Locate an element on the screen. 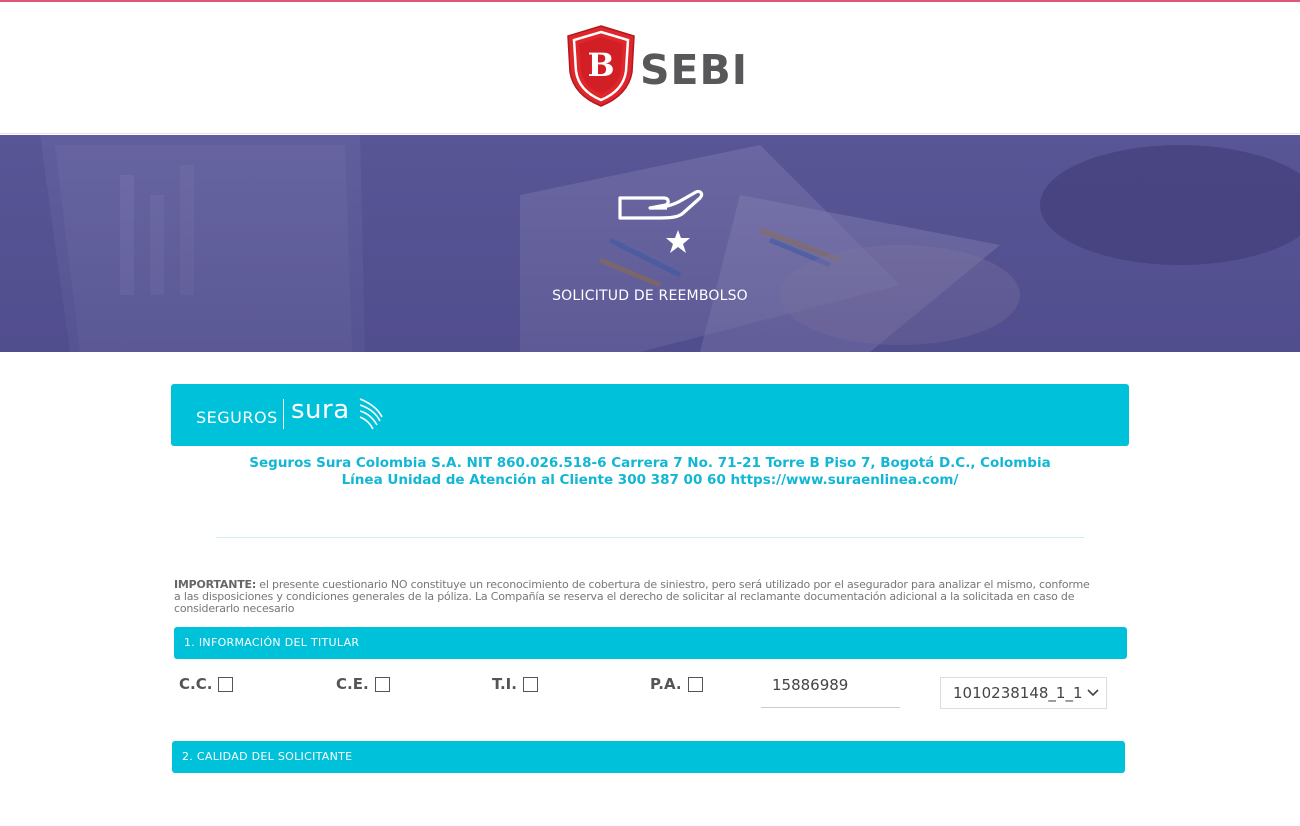 The height and width of the screenshot is (826, 1300). id-number-field: 15886989 is located at coordinates (830, 690).